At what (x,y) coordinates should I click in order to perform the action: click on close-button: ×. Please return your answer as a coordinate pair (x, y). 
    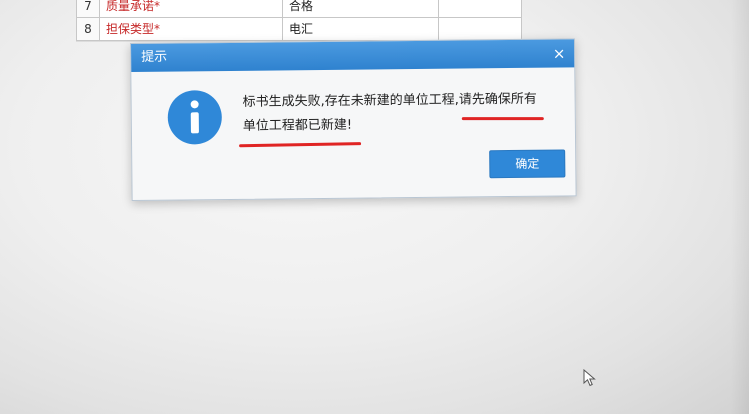
    Looking at the image, I should click on (559, 53).